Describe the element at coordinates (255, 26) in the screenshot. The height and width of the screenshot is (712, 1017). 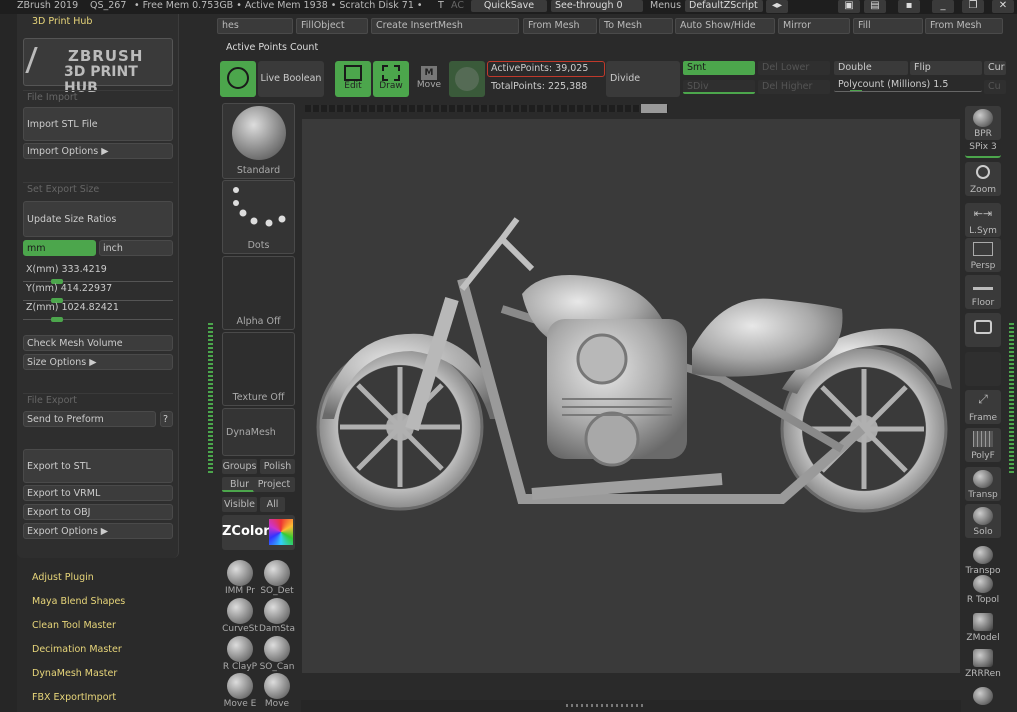
I see `shelf-button: hes` at that location.